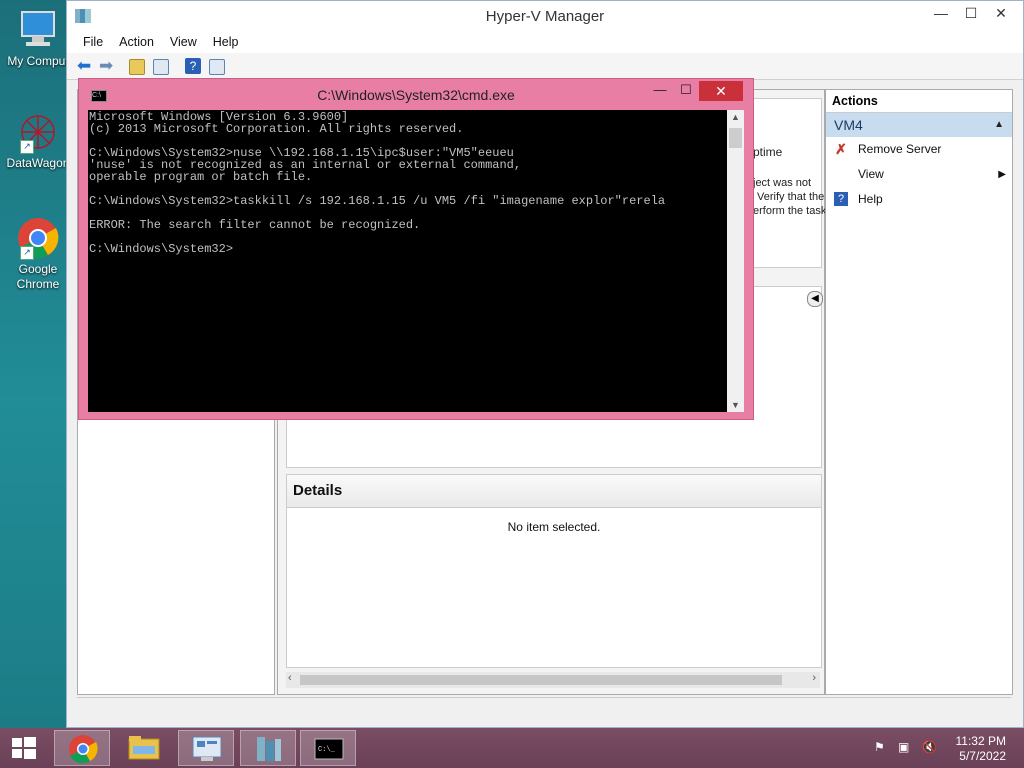 The image size is (1024, 768). What do you see at coordinates (941, 13) in the screenshot?
I see `minimize-button: —` at bounding box center [941, 13].